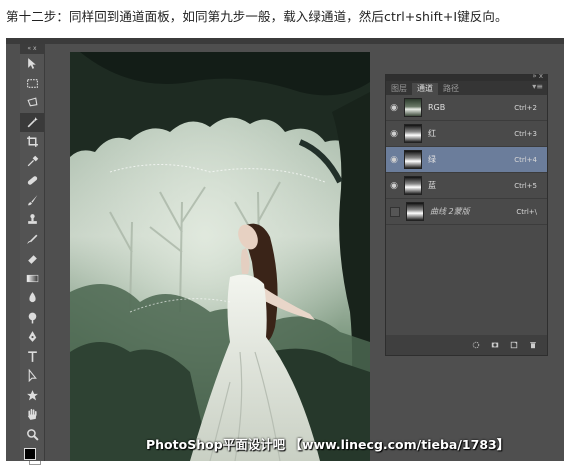 The width and height of the screenshot is (571, 472). Describe the element at coordinates (495, 345) in the screenshot. I see `save-selection-icon` at that location.